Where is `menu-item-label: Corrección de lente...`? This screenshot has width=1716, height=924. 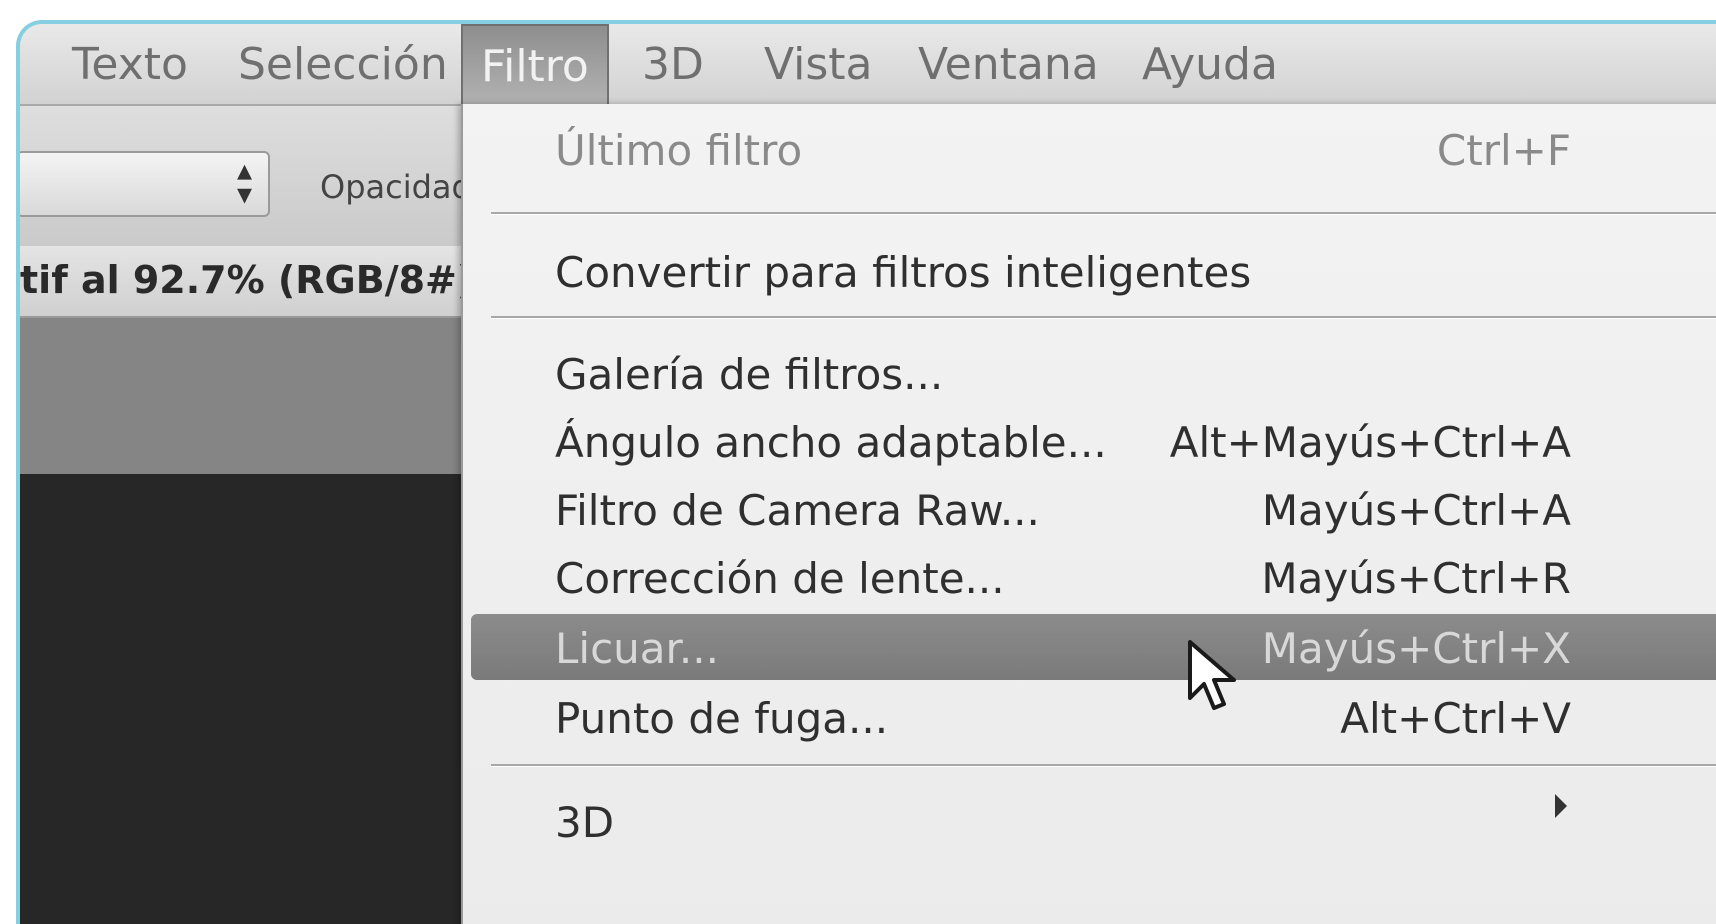
menu-item-label: Corrección de lente... is located at coordinates (780, 578).